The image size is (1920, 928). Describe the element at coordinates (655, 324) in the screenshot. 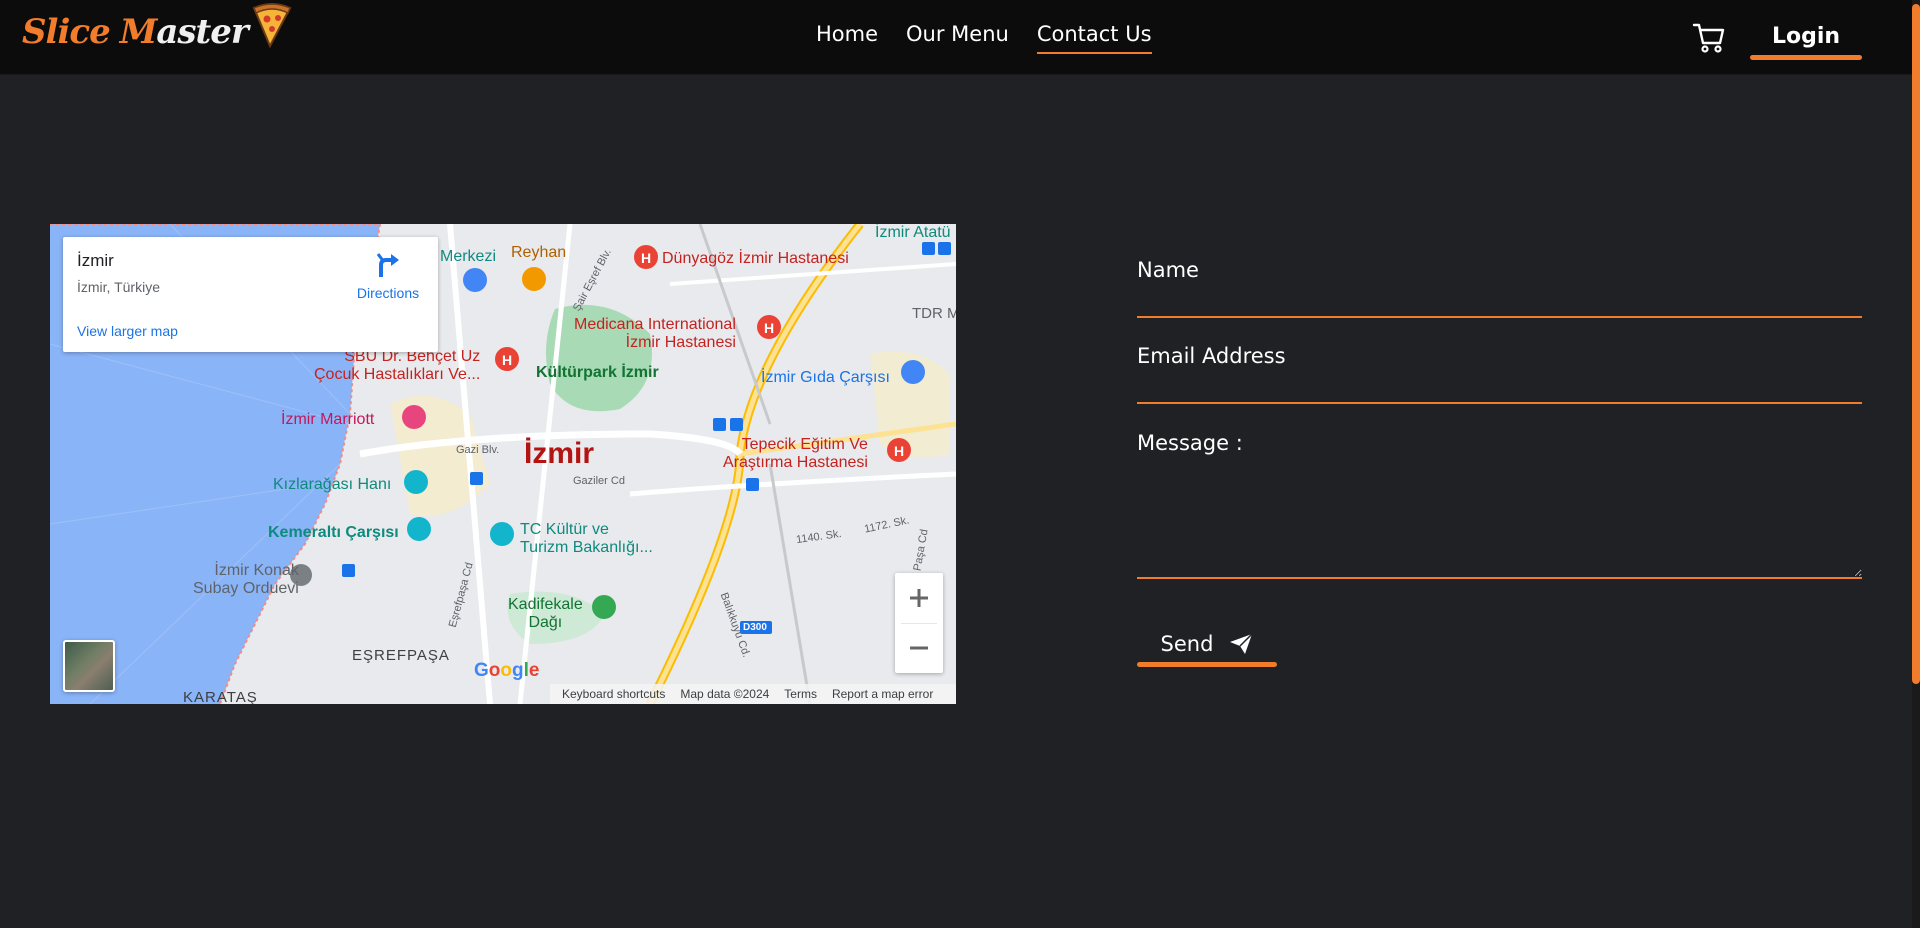

I see `medicana-line1: Medicana International` at that location.